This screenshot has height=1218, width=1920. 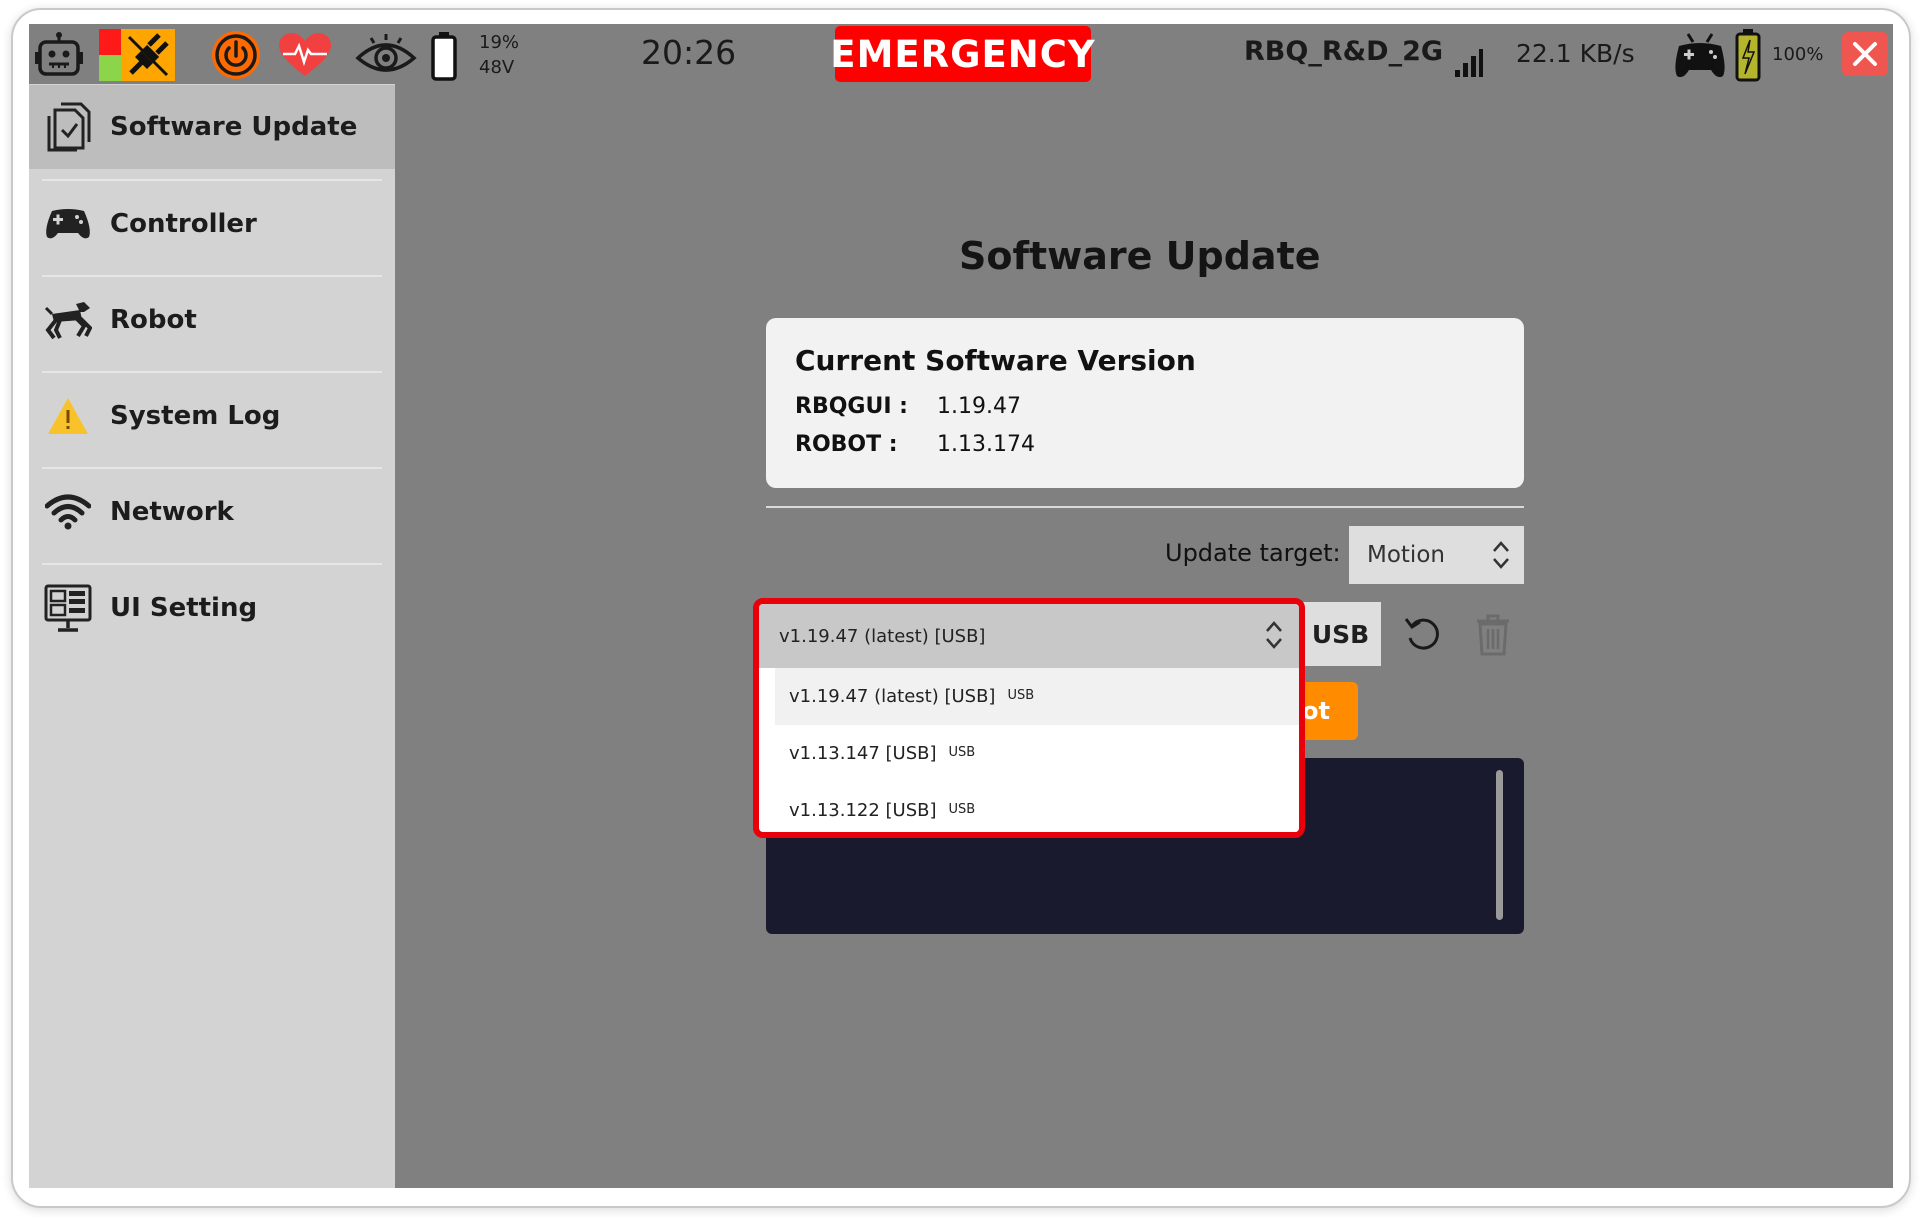 What do you see at coordinates (1140, 256) in the screenshot?
I see `page-title: Software Update` at bounding box center [1140, 256].